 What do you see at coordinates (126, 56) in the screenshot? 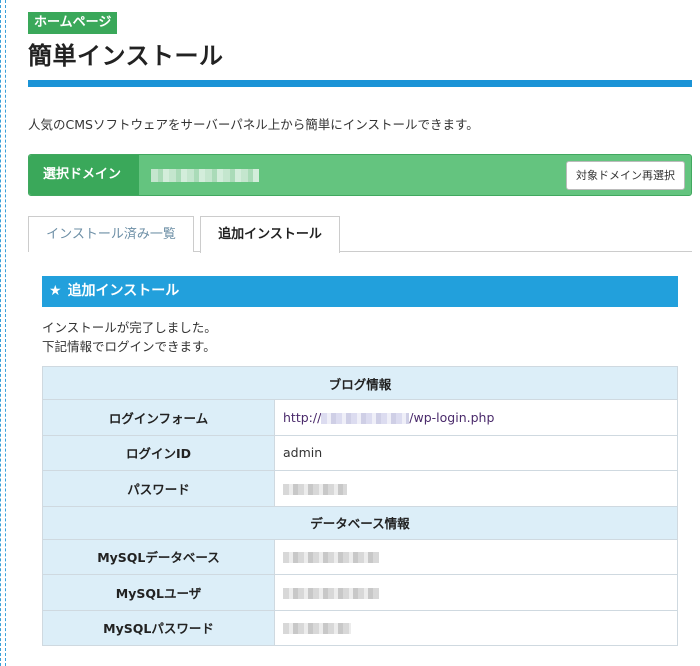
I see `page-title: 簡単インストール` at bounding box center [126, 56].